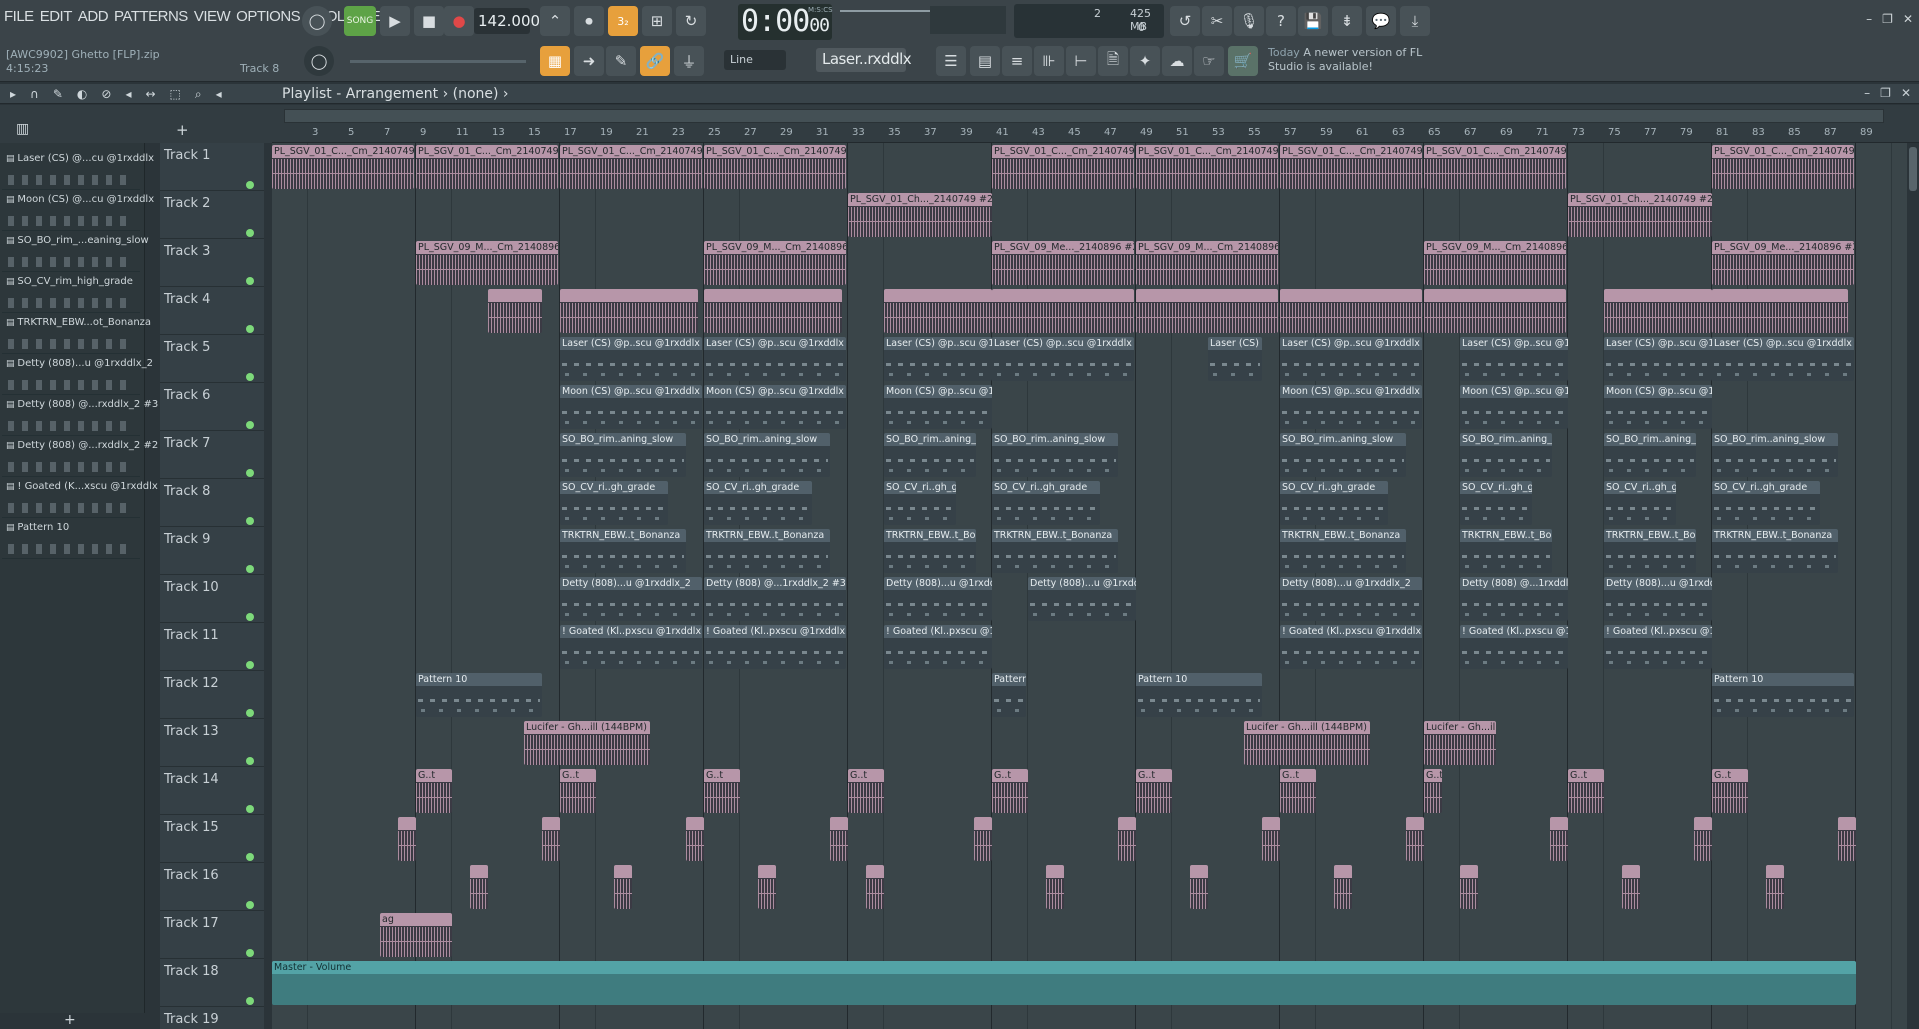 The width and height of the screenshot is (1919, 1029). What do you see at coordinates (317, 21) in the screenshot?
I see `master-volume-knob: ◯` at bounding box center [317, 21].